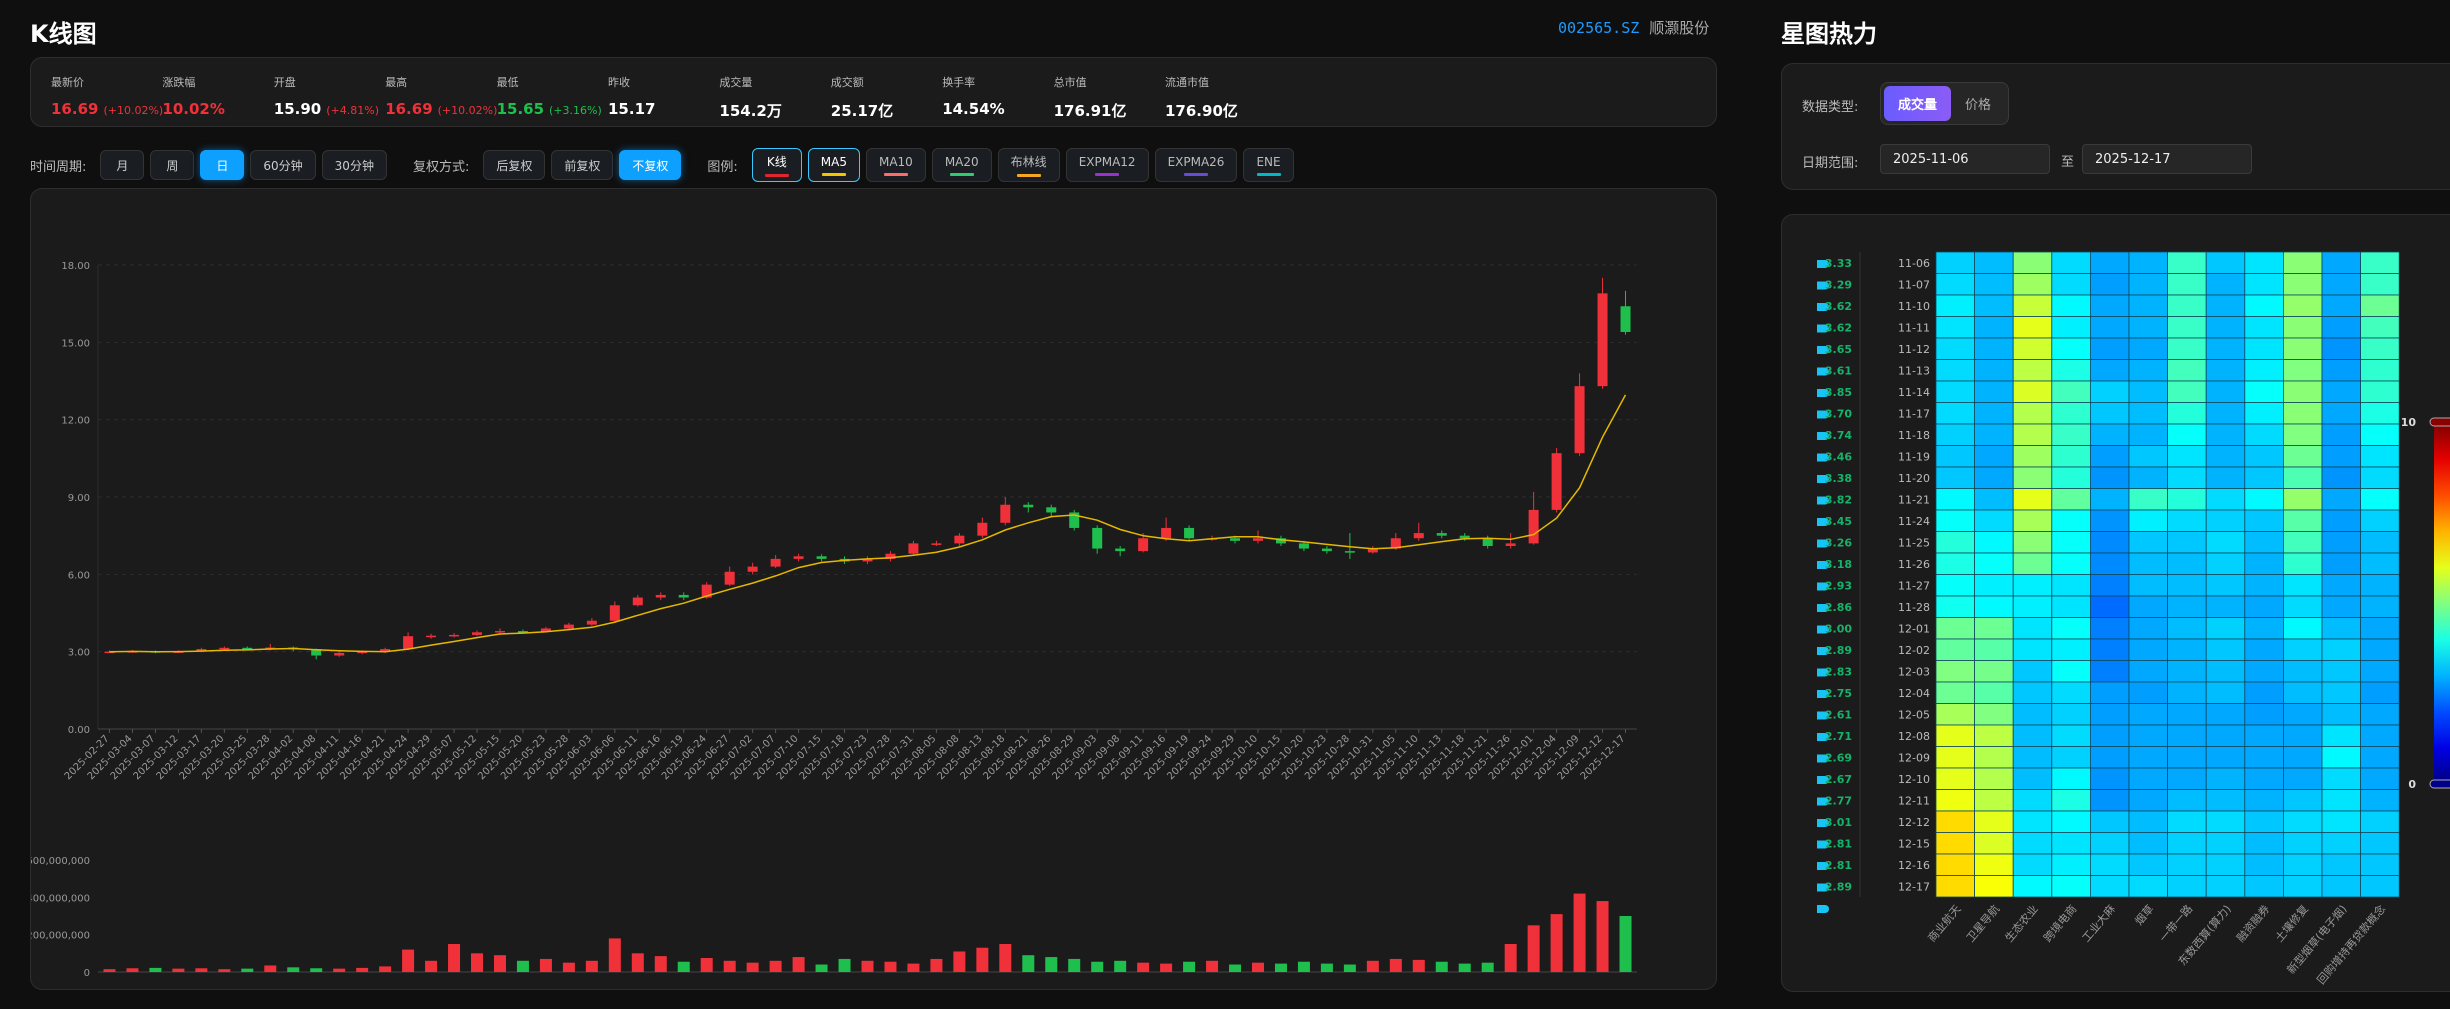  Describe the element at coordinates (2439, 784) in the screenshot. I see `colorbar-min-handle` at that location.